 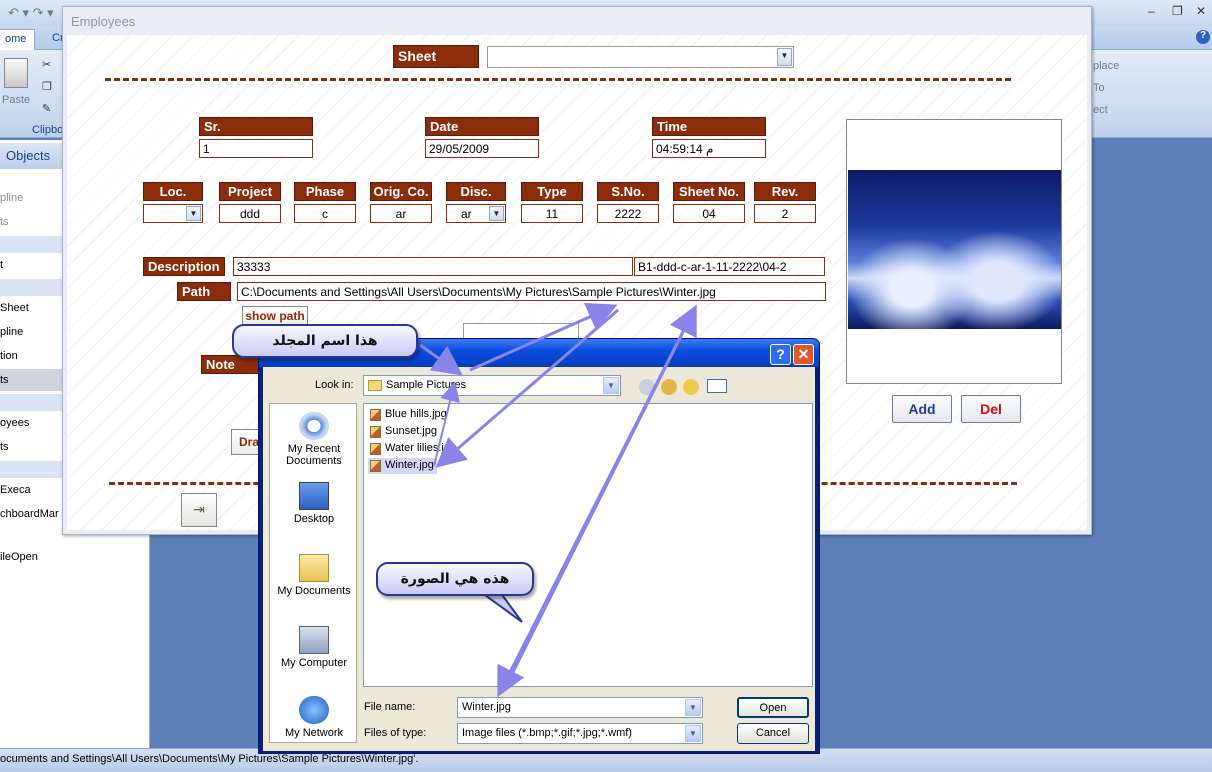 I want to click on arrow-to-path, so click(x=543, y=337).